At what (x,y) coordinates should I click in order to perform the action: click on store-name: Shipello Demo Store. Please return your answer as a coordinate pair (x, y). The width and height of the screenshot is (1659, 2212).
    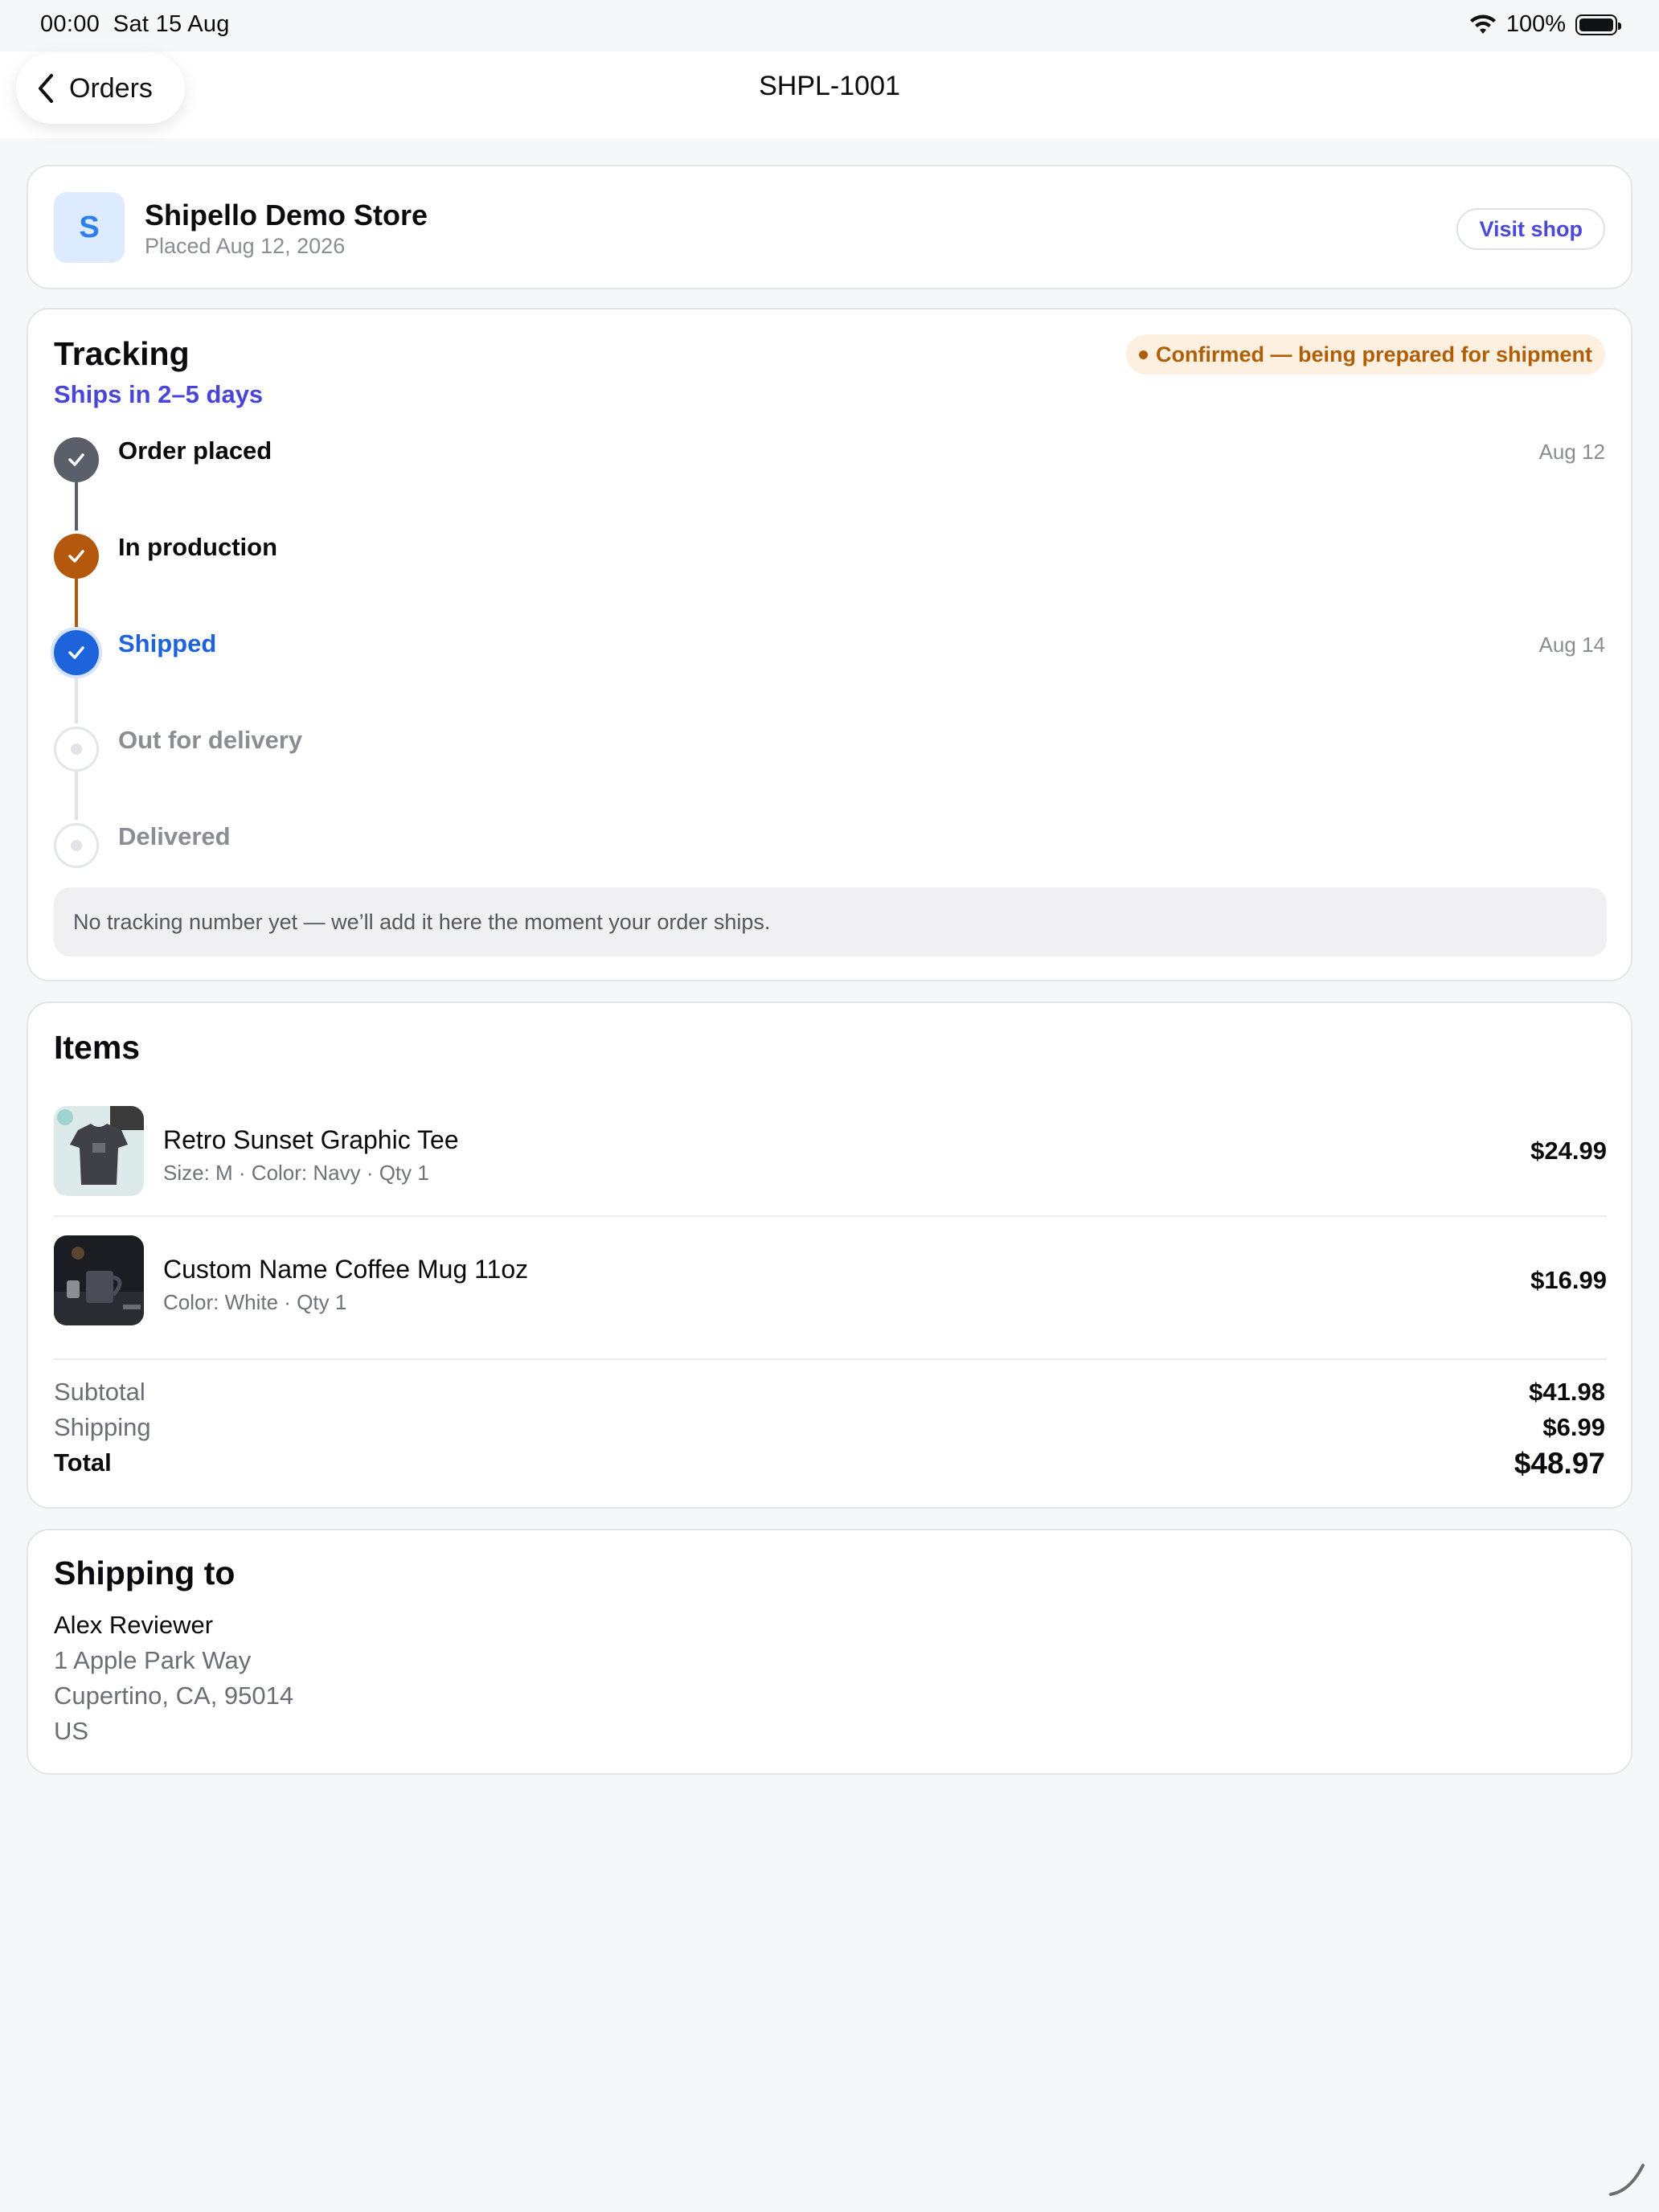
    Looking at the image, I should click on (286, 215).